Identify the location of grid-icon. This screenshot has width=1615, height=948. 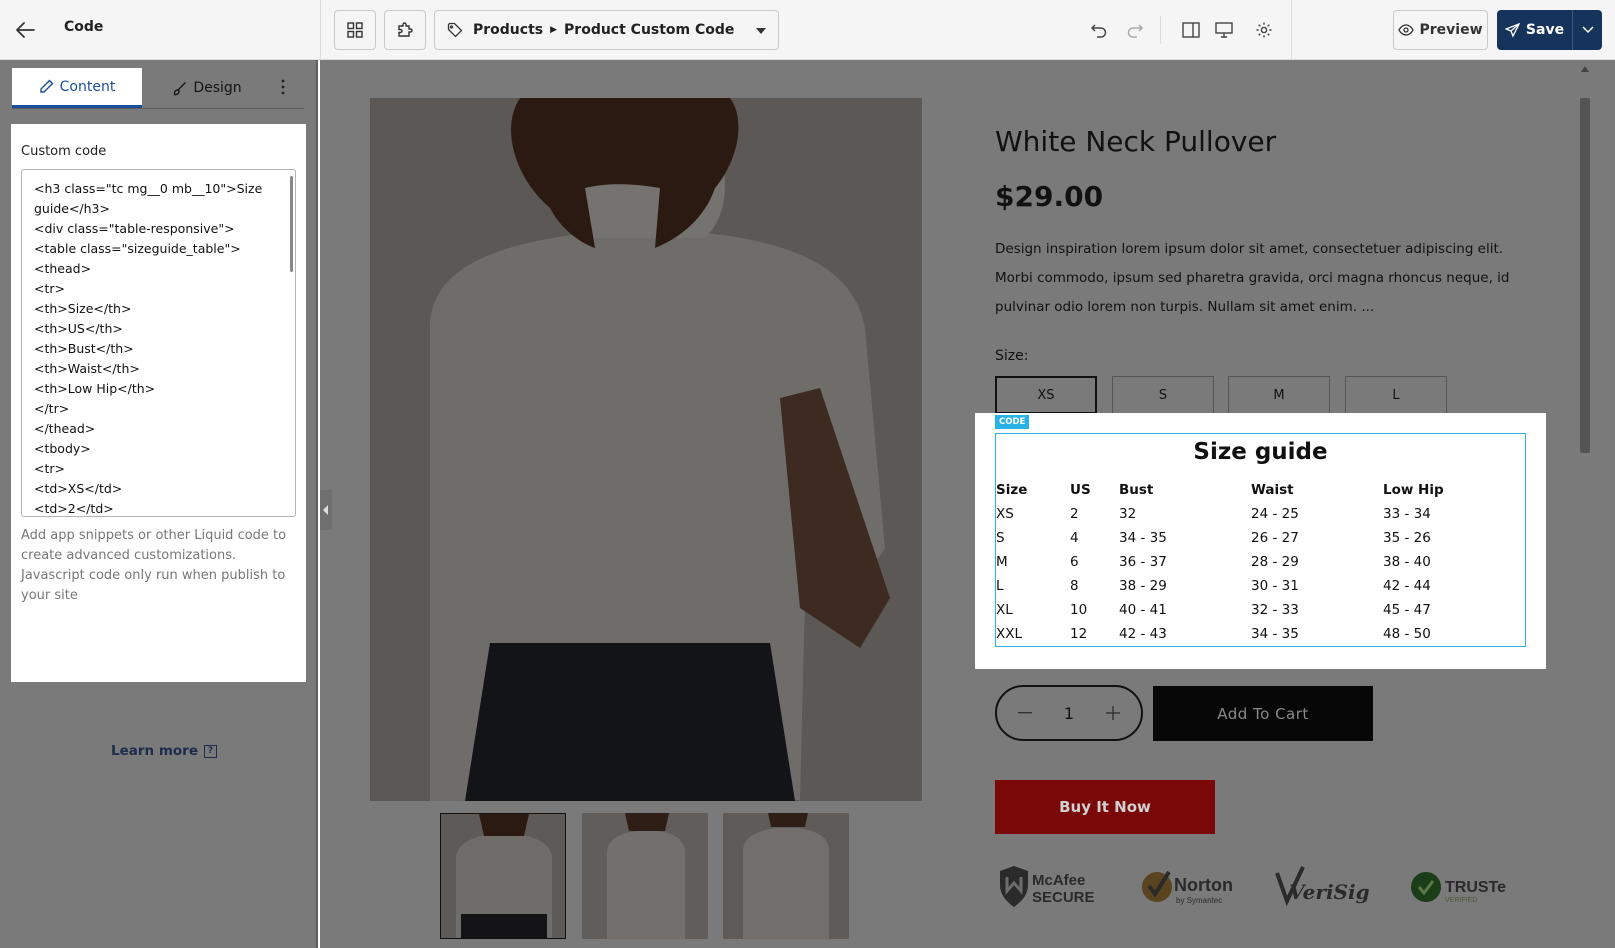
(355, 30).